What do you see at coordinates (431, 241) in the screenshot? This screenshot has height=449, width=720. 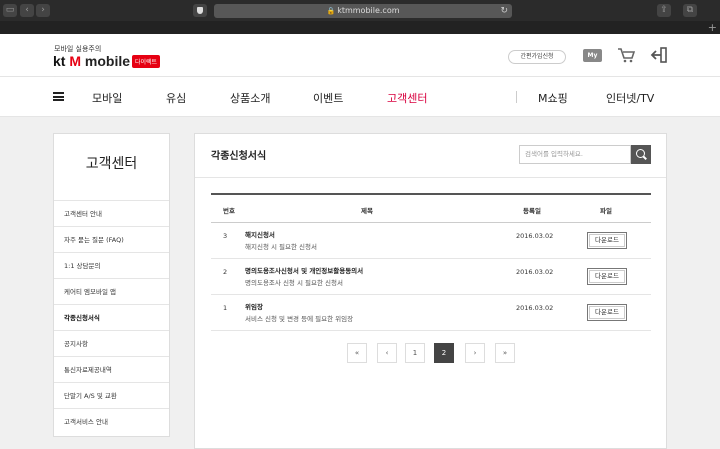 I see `table-row: 3 해지신청서 해지신청 시 필요한 신청서 2016.03.02 다운로드` at bounding box center [431, 241].